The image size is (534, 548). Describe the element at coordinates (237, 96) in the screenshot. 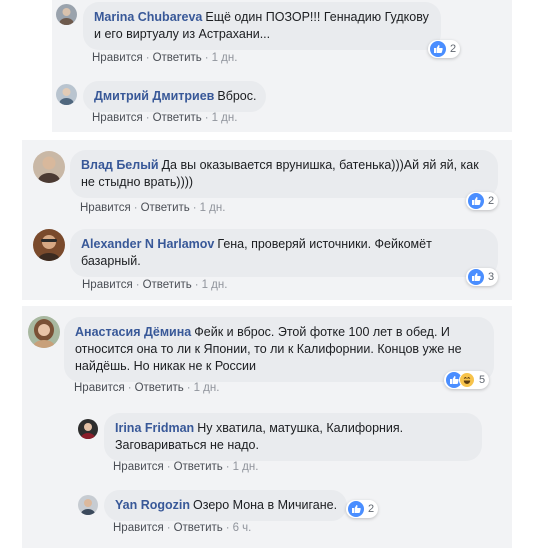

I see `comment-text: Вброс.` at that location.